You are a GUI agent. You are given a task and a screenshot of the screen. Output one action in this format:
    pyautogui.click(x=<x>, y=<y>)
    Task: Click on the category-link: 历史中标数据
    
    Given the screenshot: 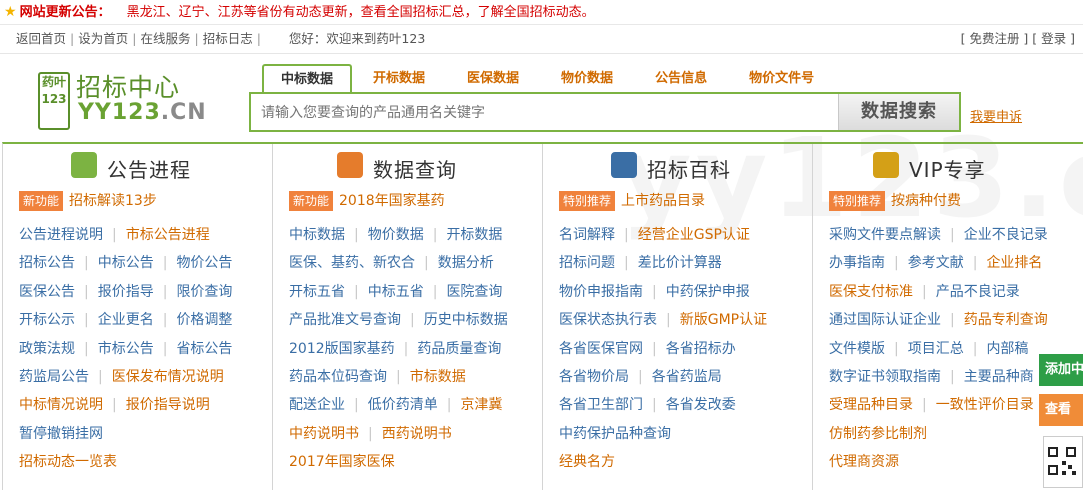 What is the action you would take?
    pyautogui.click(x=466, y=320)
    